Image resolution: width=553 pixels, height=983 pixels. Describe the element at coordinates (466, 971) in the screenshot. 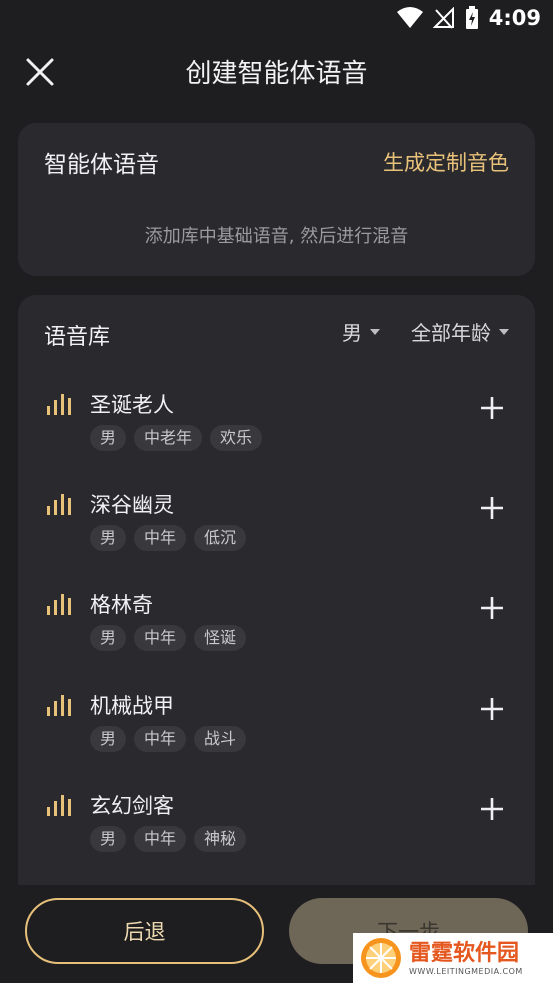

I see `watermark-url: WWW.LEITINGMEDIA.COM` at that location.